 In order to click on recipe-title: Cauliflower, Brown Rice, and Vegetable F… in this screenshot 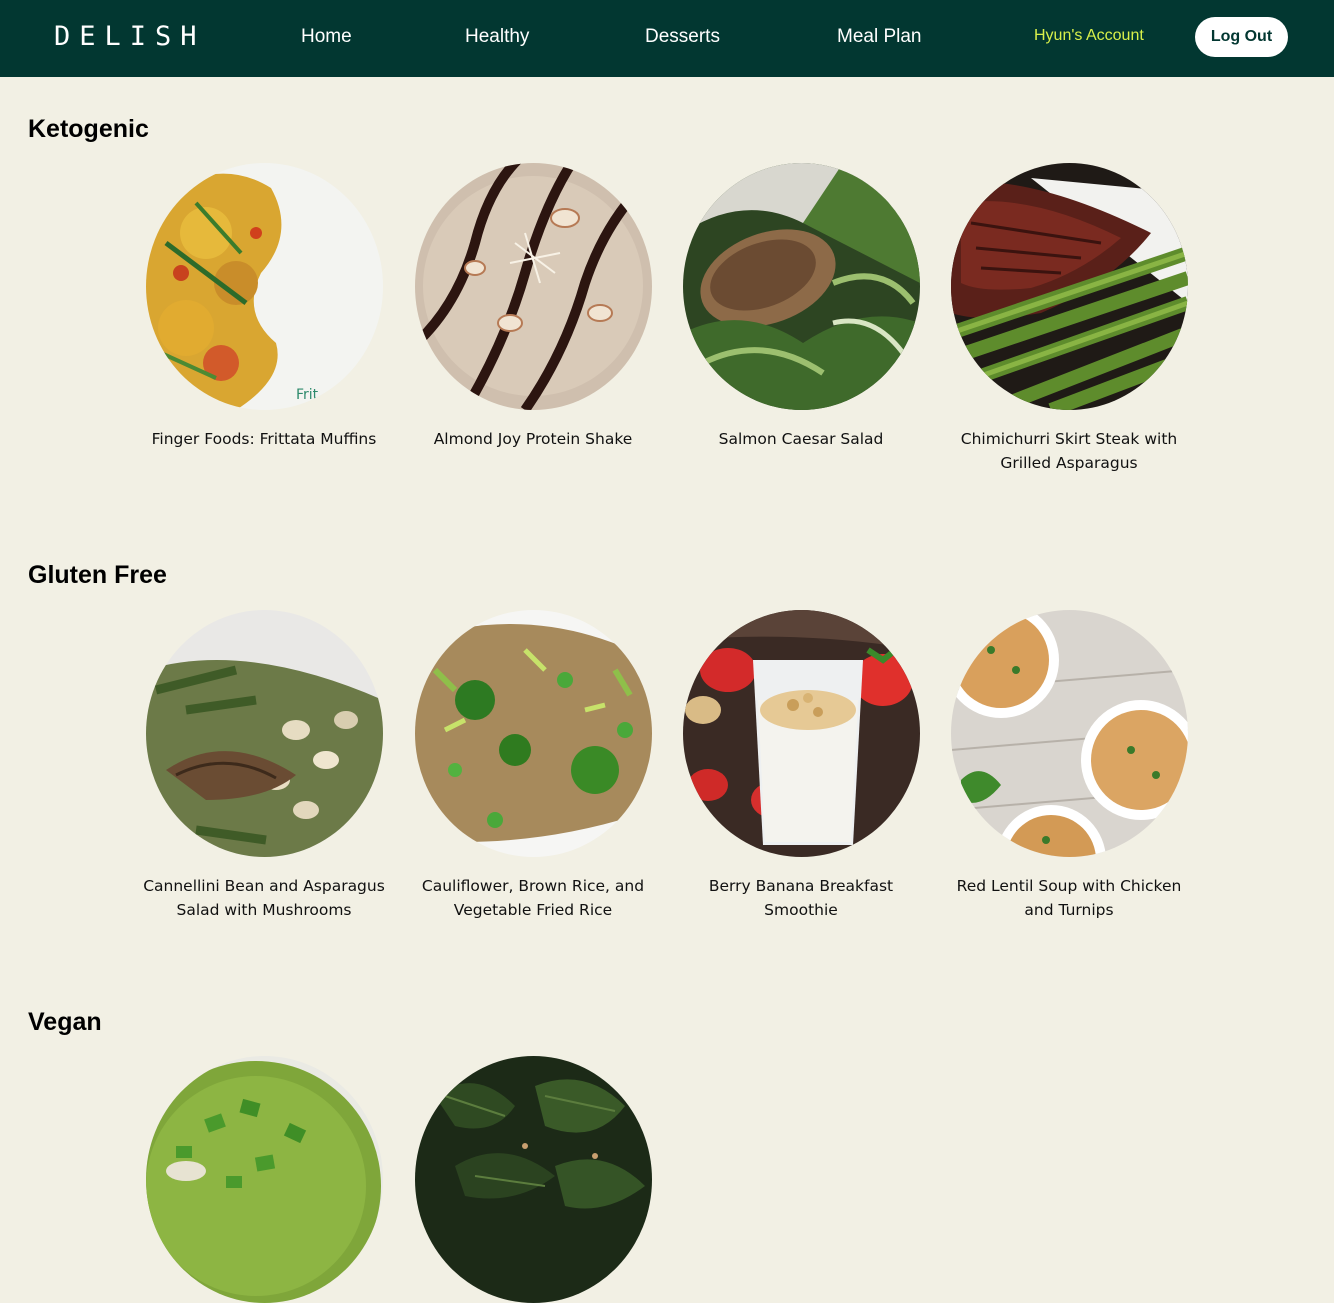, I will do `click(533, 898)`.